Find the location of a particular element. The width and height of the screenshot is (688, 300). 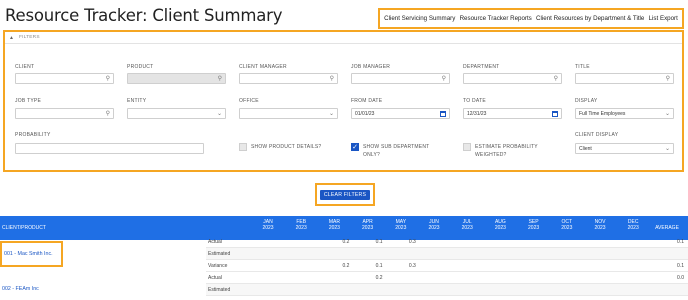

page-title: Resource Tracker: Client Summary is located at coordinates (144, 15).